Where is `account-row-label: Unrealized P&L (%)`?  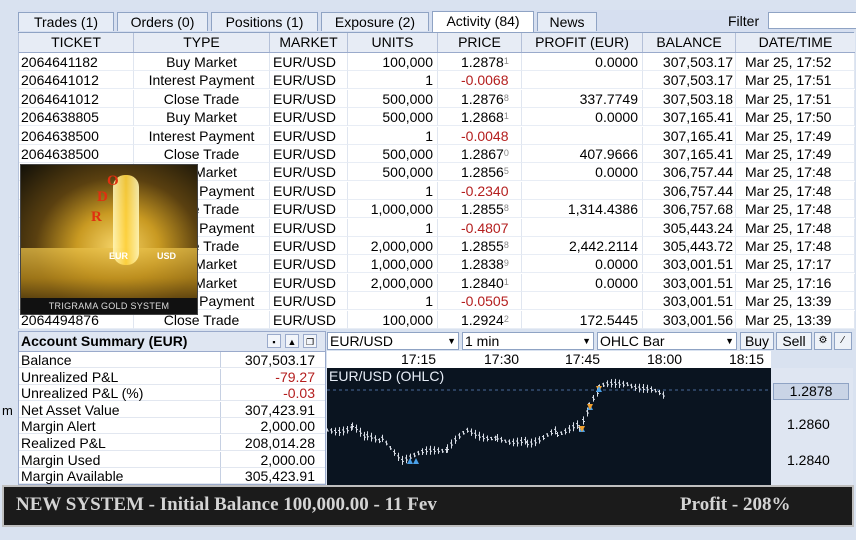
account-row-label: Unrealized P&L (%) is located at coordinates (120, 393).